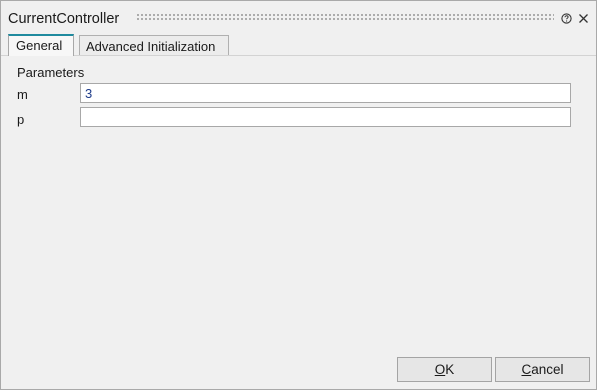 The height and width of the screenshot is (390, 597). Describe the element at coordinates (22, 94) in the screenshot. I see `param-label-m: m` at that location.